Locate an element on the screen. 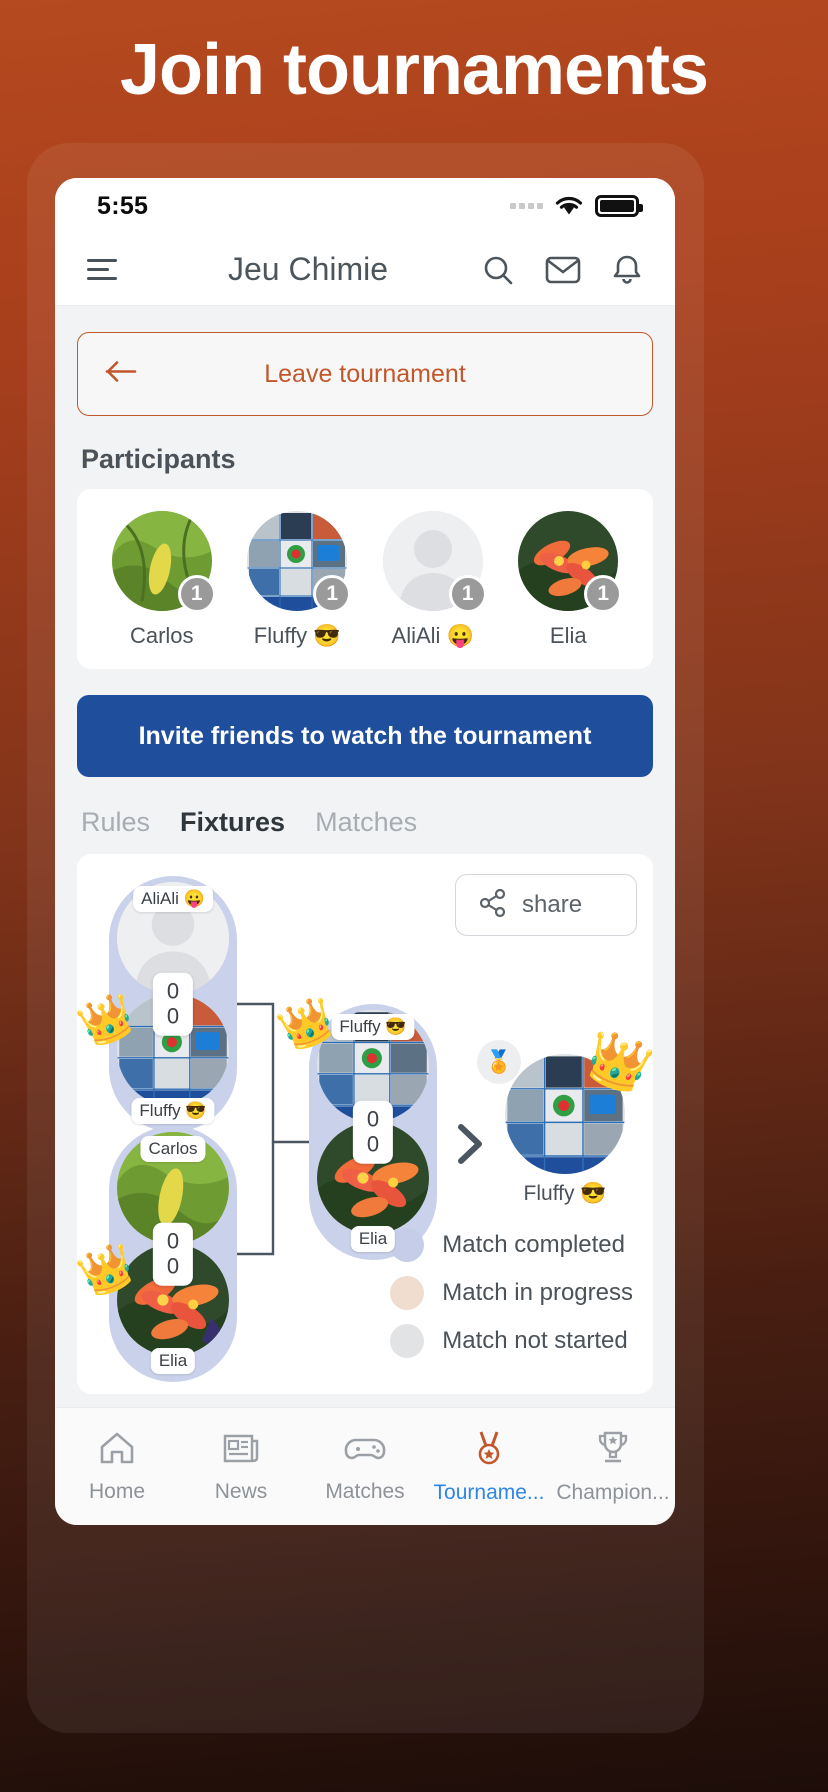  participant-name: Fluffy 😎 is located at coordinates (297, 635).